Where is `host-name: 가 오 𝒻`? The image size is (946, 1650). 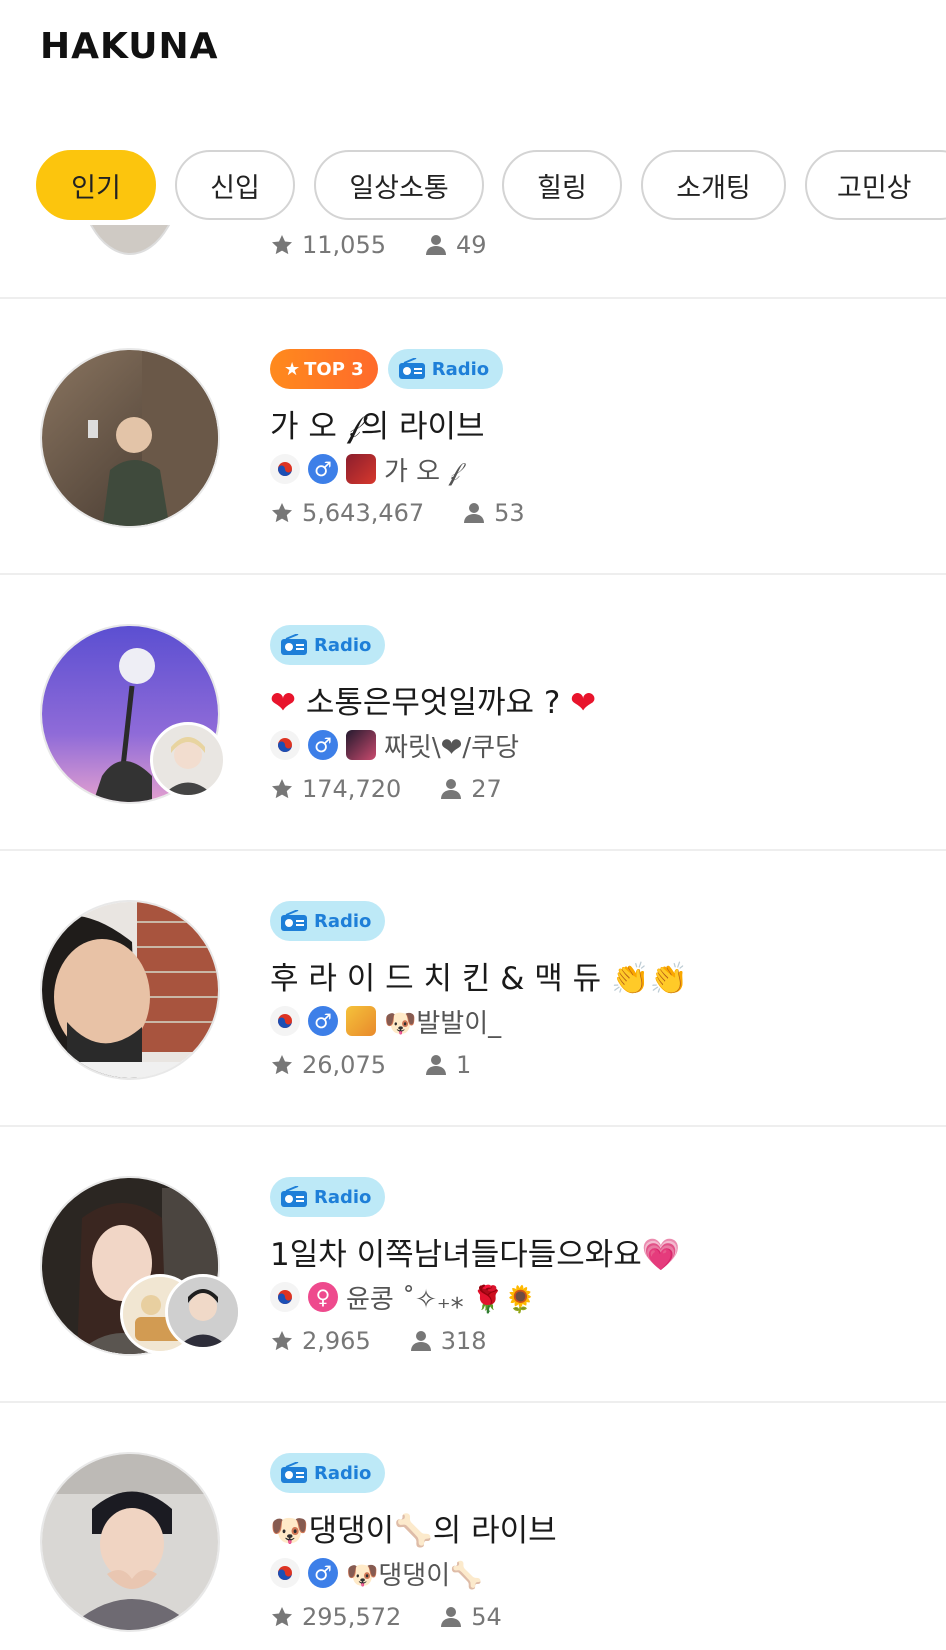 host-name: 가 오 𝒻 is located at coordinates (422, 471).